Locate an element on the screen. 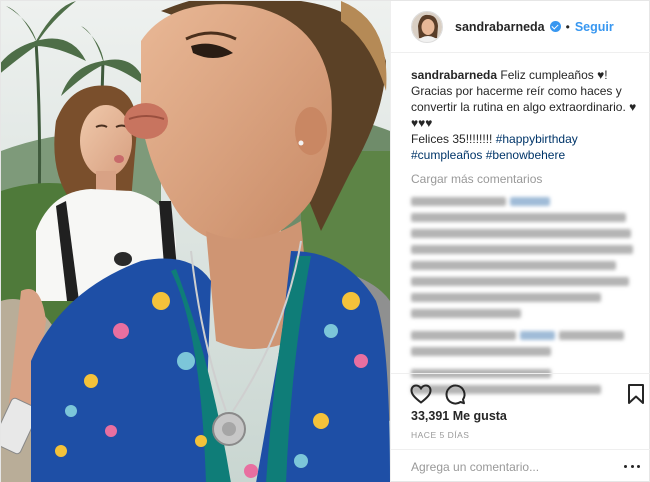 The width and height of the screenshot is (650, 482). comment-bubble-icon is located at coordinates (455, 394).